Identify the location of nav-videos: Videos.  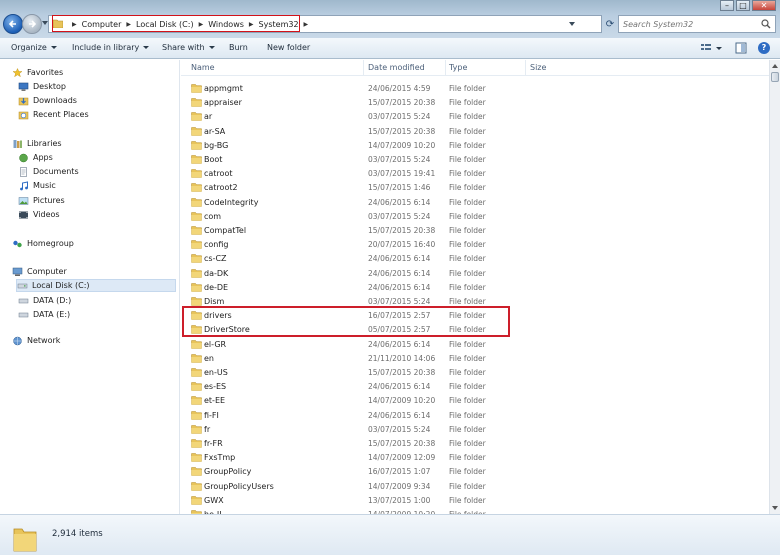
(39, 214).